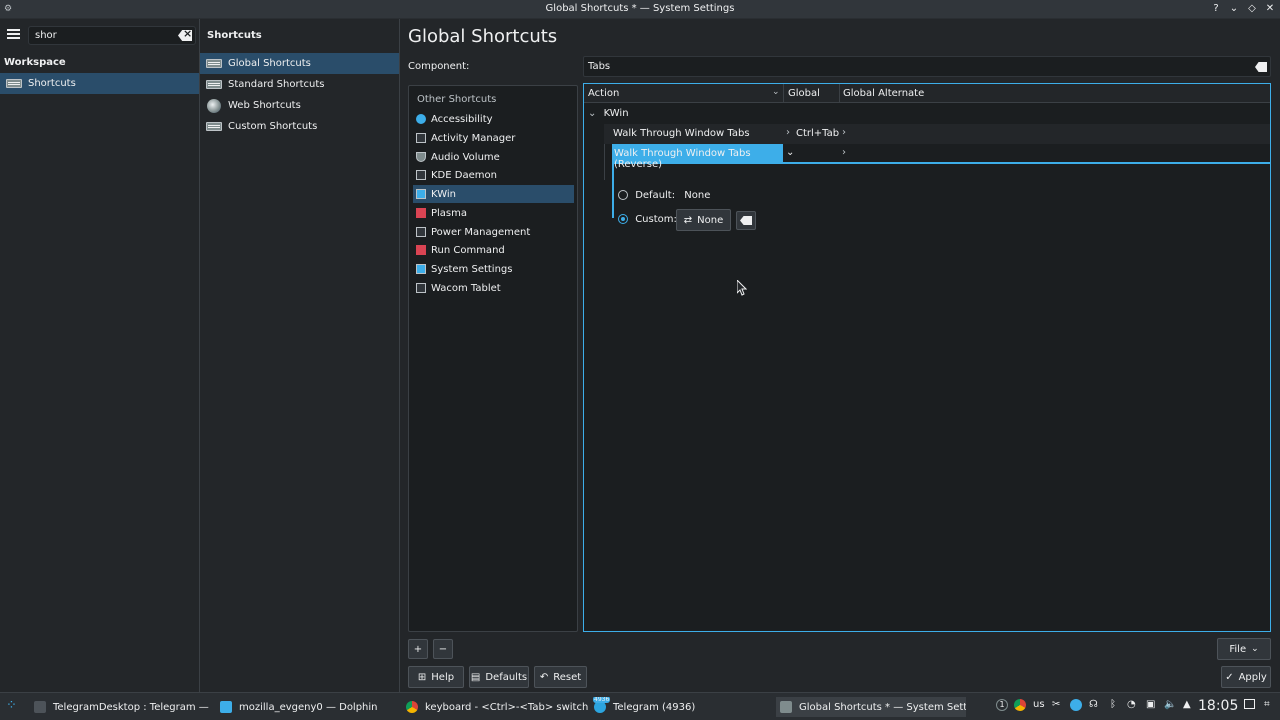 Image resolution: width=1280 pixels, height=720 pixels. Describe the element at coordinates (307, 707) in the screenshot. I see `task-dolphin: mozilla_evgeny0 — Dolphin` at that location.